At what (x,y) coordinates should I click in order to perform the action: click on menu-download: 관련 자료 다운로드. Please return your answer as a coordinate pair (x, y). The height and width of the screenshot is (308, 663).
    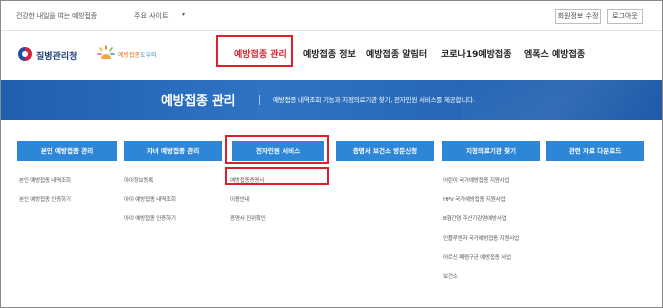
    Looking at the image, I should click on (595, 151).